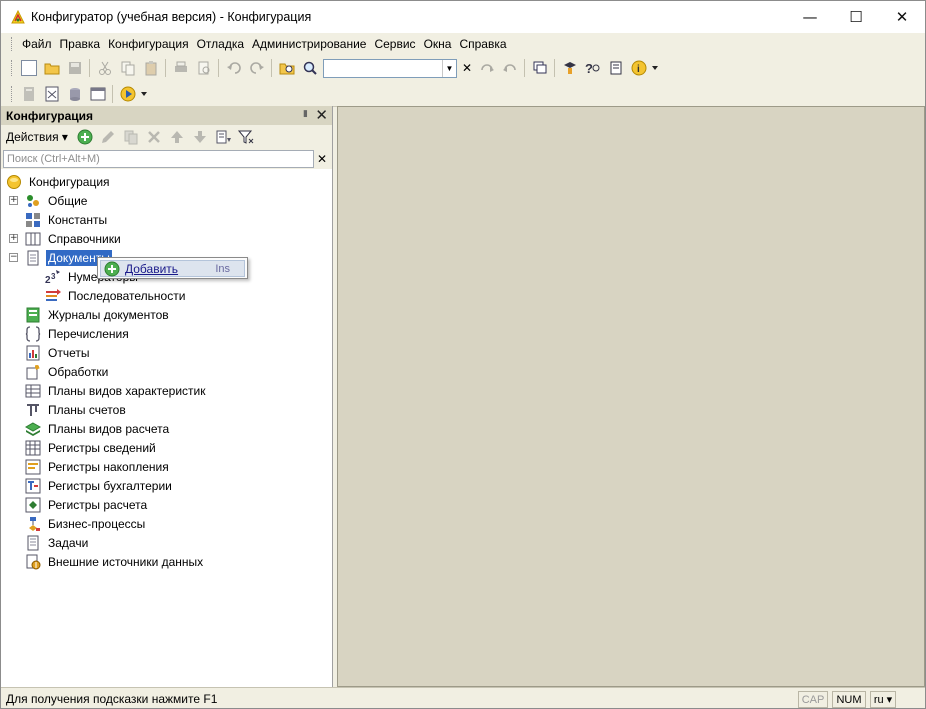 The height and width of the screenshot is (709, 926). I want to click on search-button, so click(309, 68).